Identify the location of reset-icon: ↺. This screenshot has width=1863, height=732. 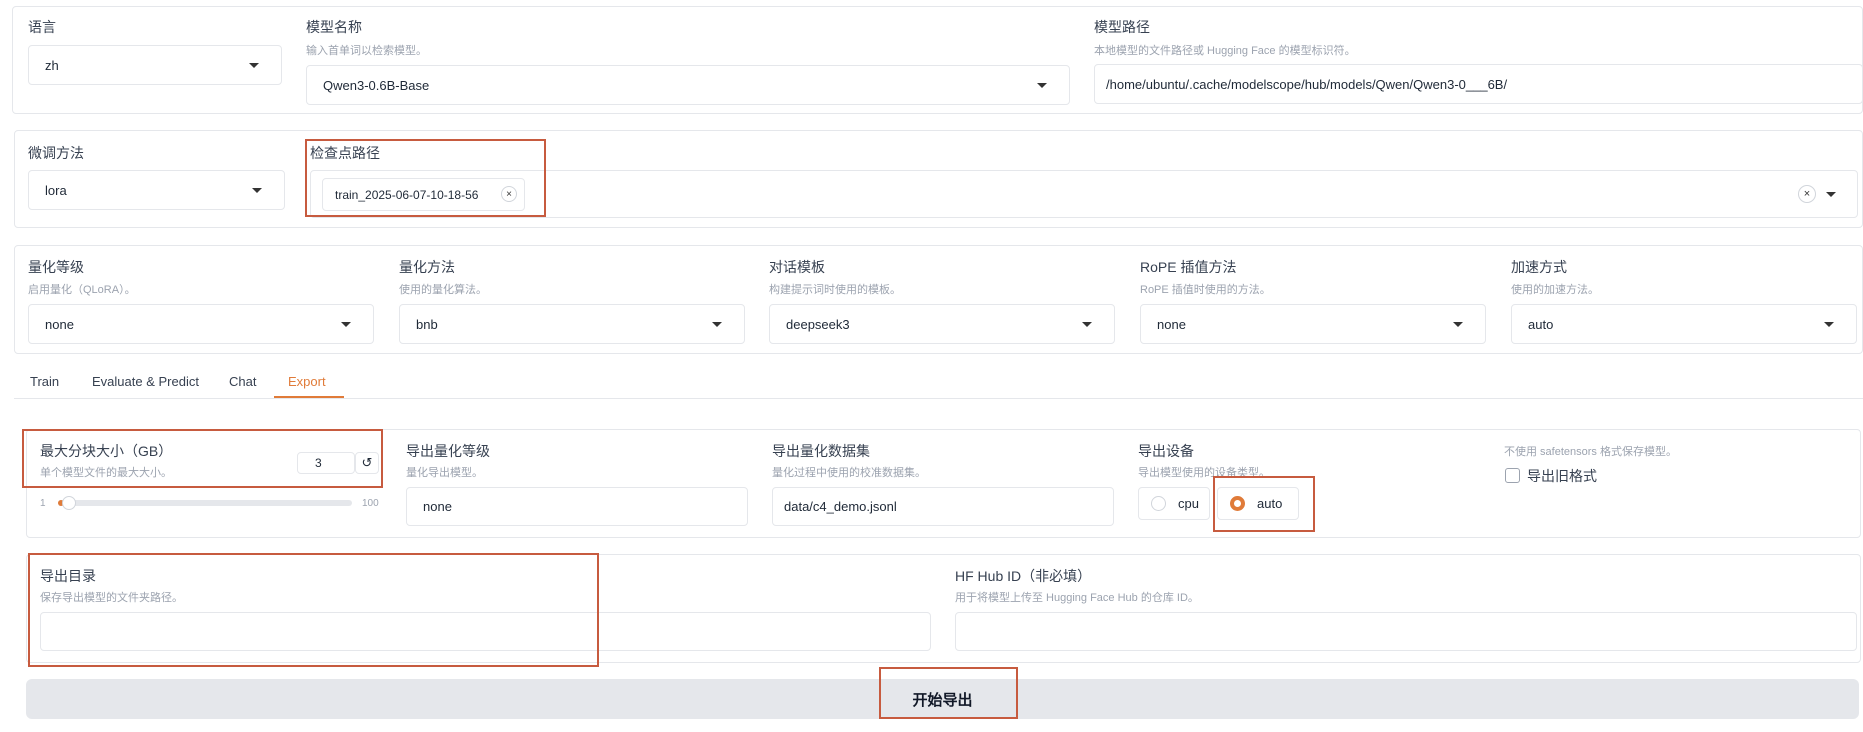
(367, 462).